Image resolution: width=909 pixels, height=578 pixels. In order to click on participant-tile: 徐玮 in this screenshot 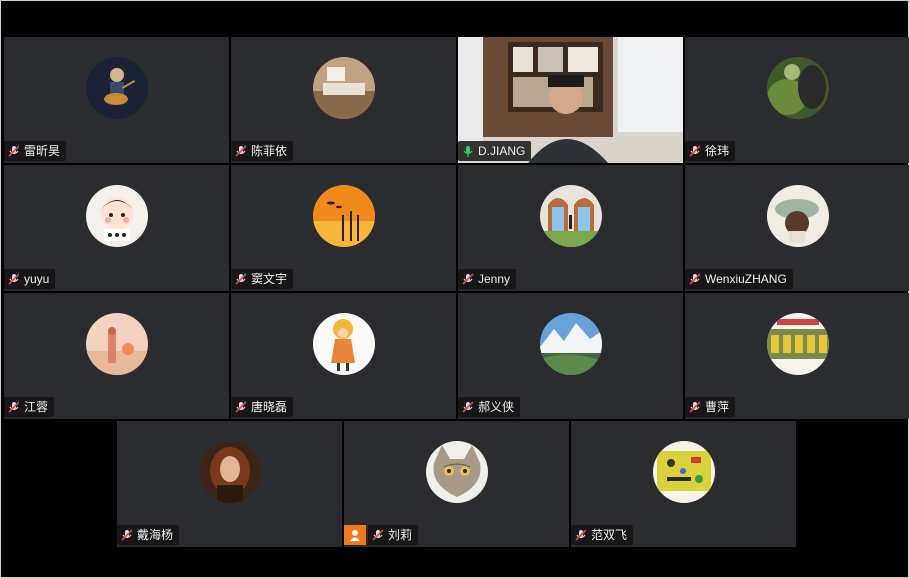, I will do `click(797, 100)`.